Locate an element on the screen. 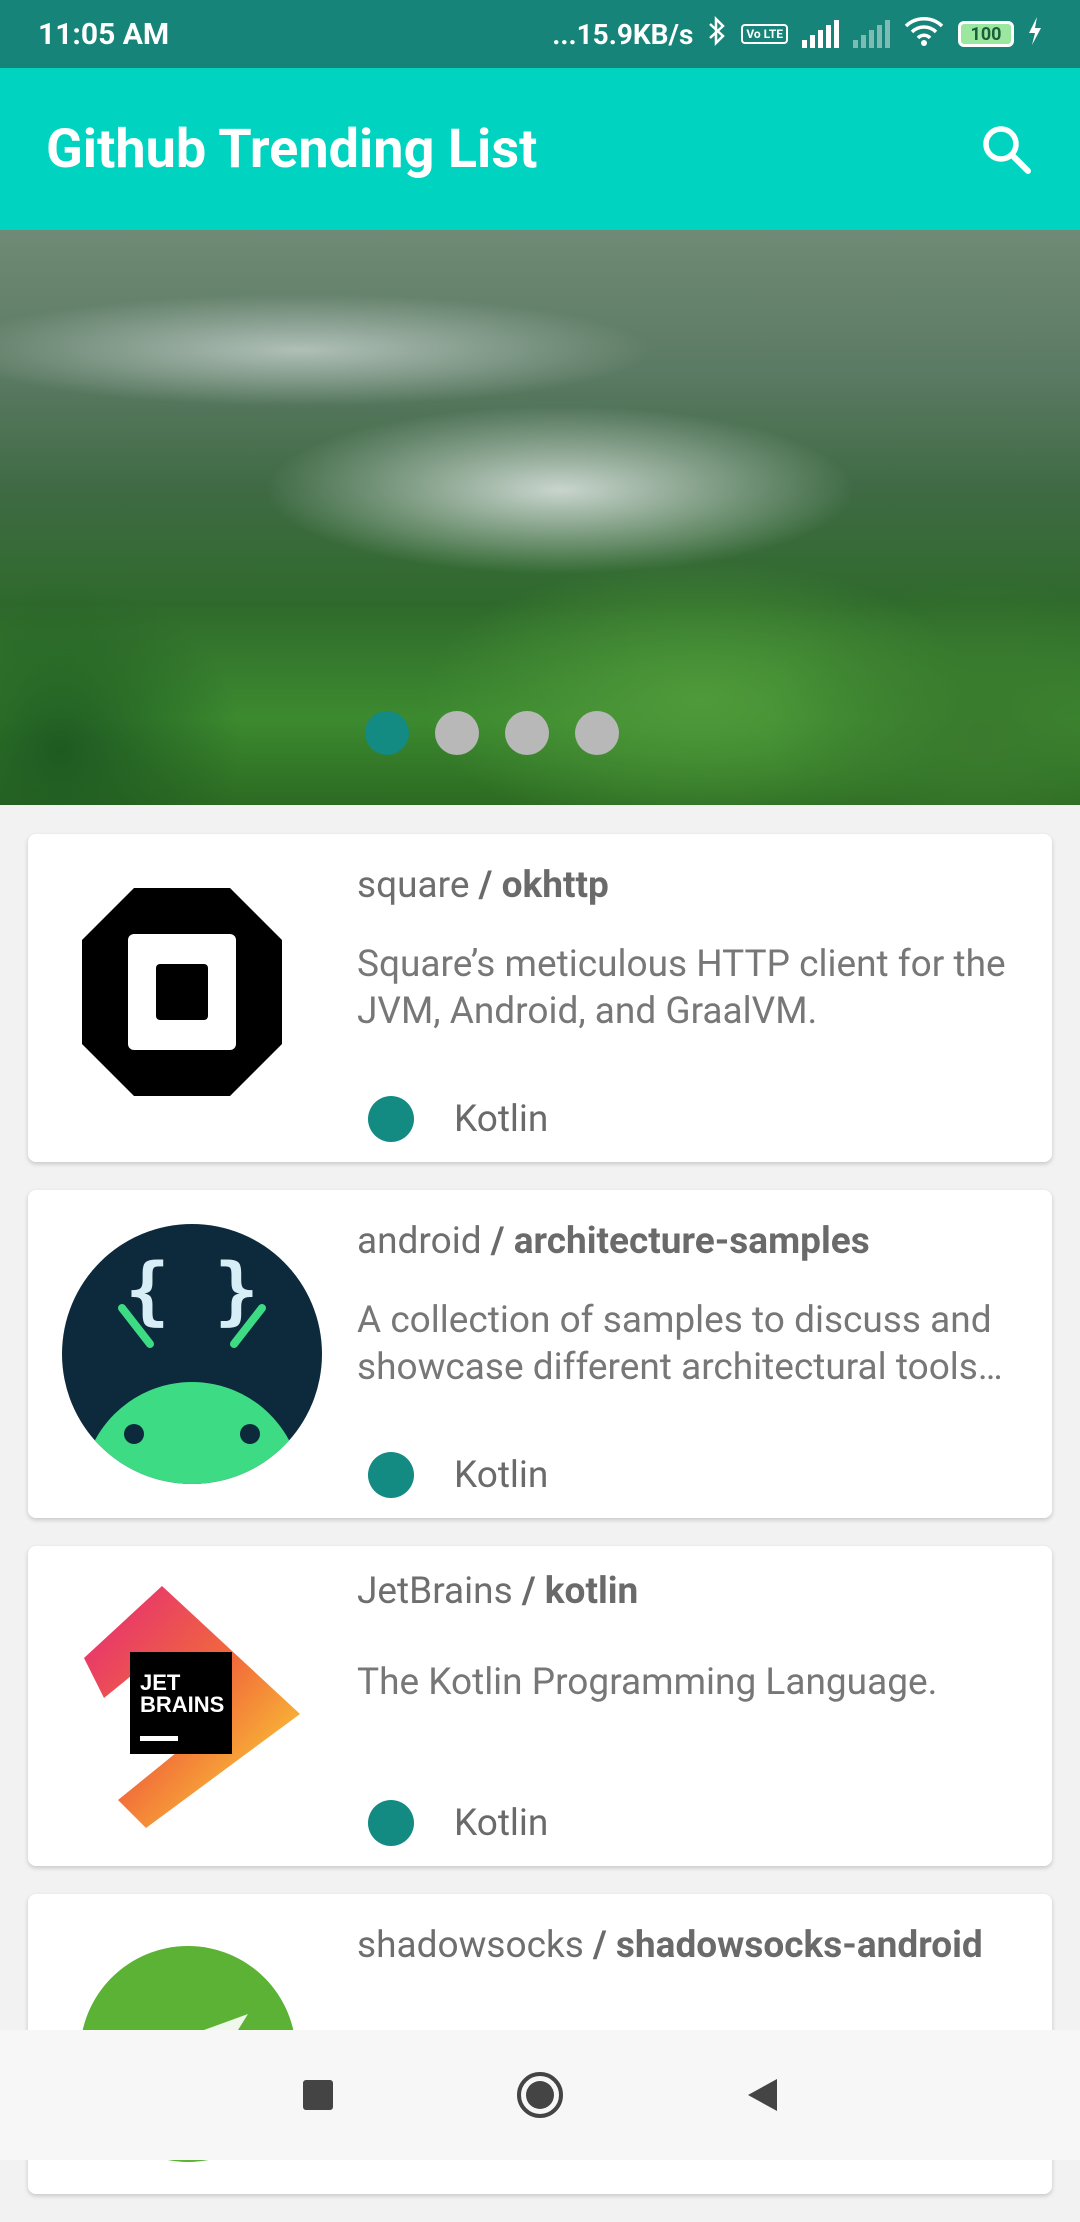 The width and height of the screenshot is (1080, 2222). recent-apps-button is located at coordinates (318, 2095).